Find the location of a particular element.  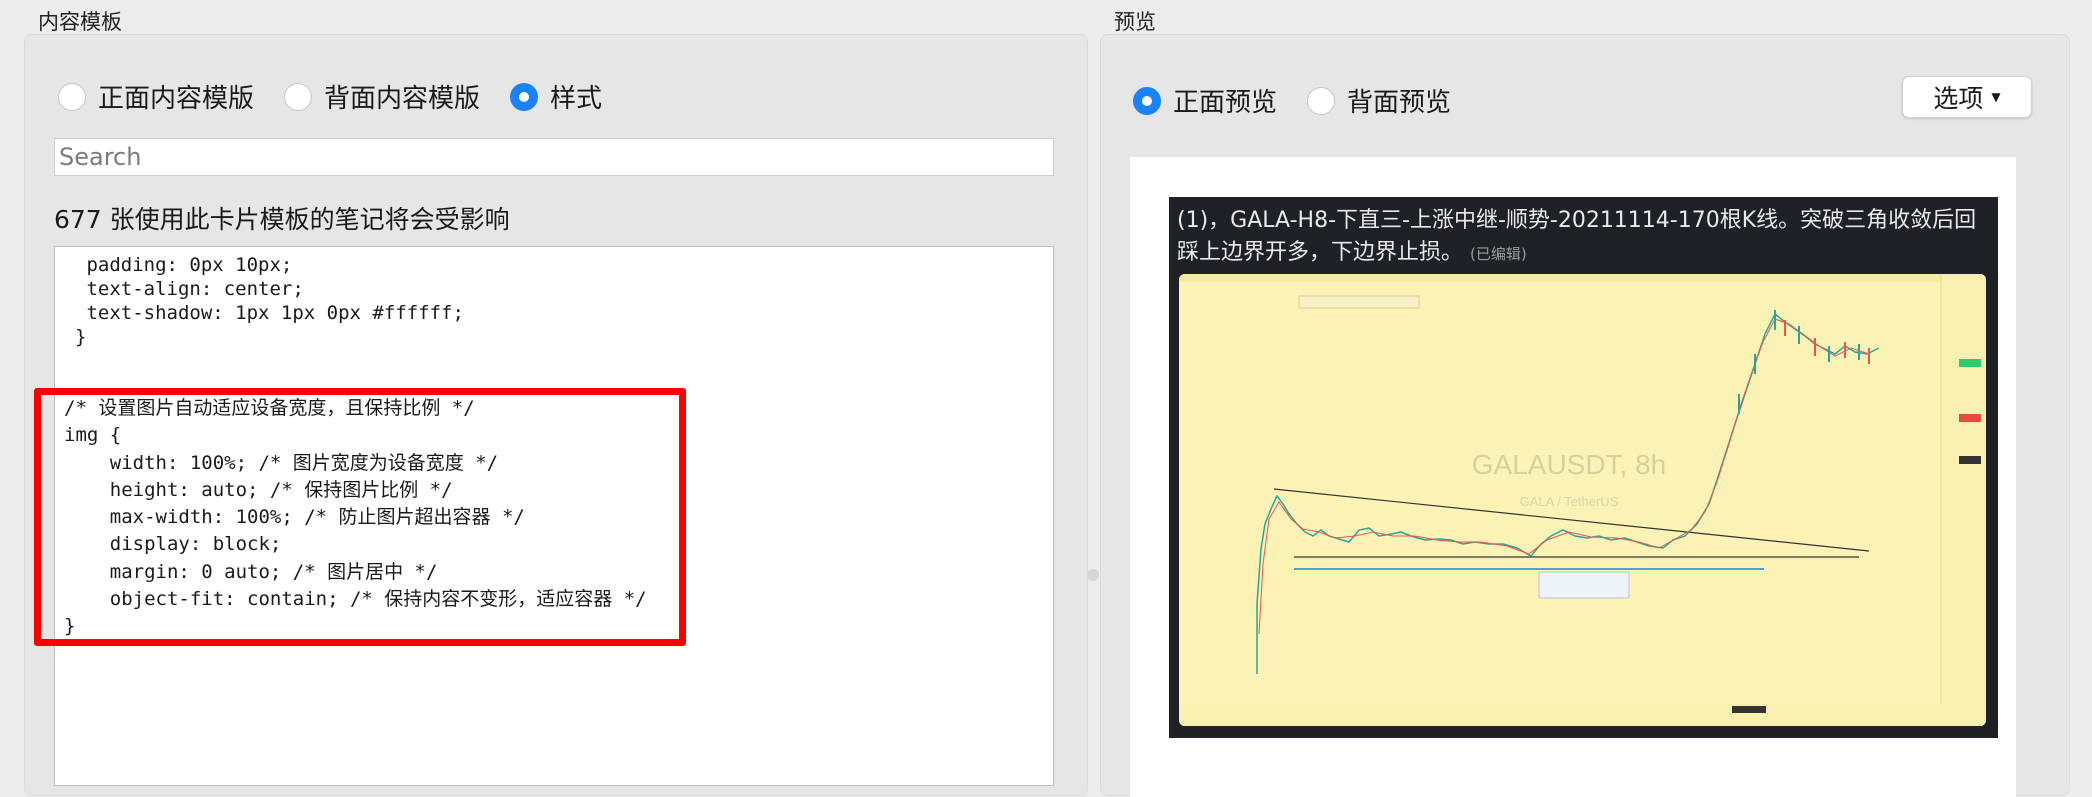

content-template-title: 内容模板 is located at coordinates (80, 22).